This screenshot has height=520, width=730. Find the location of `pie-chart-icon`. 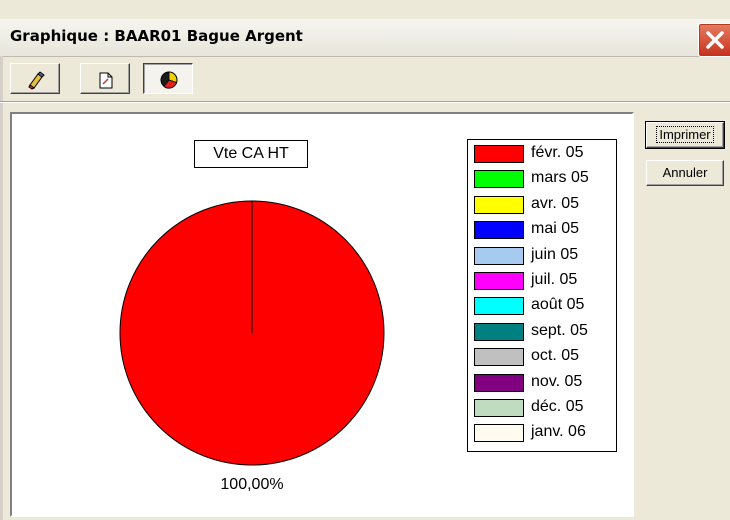

pie-chart-icon is located at coordinates (169, 80).